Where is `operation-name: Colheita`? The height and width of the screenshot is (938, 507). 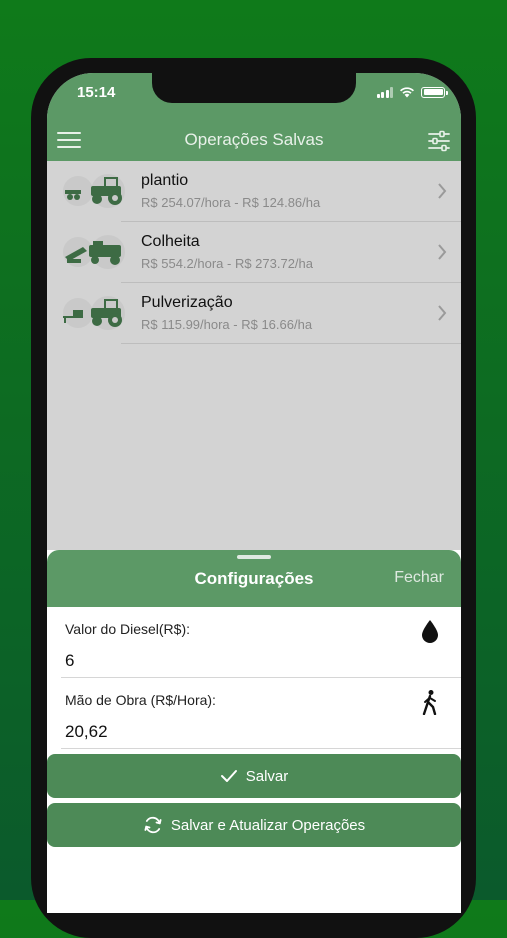
operation-name: Colheita is located at coordinates (170, 241).